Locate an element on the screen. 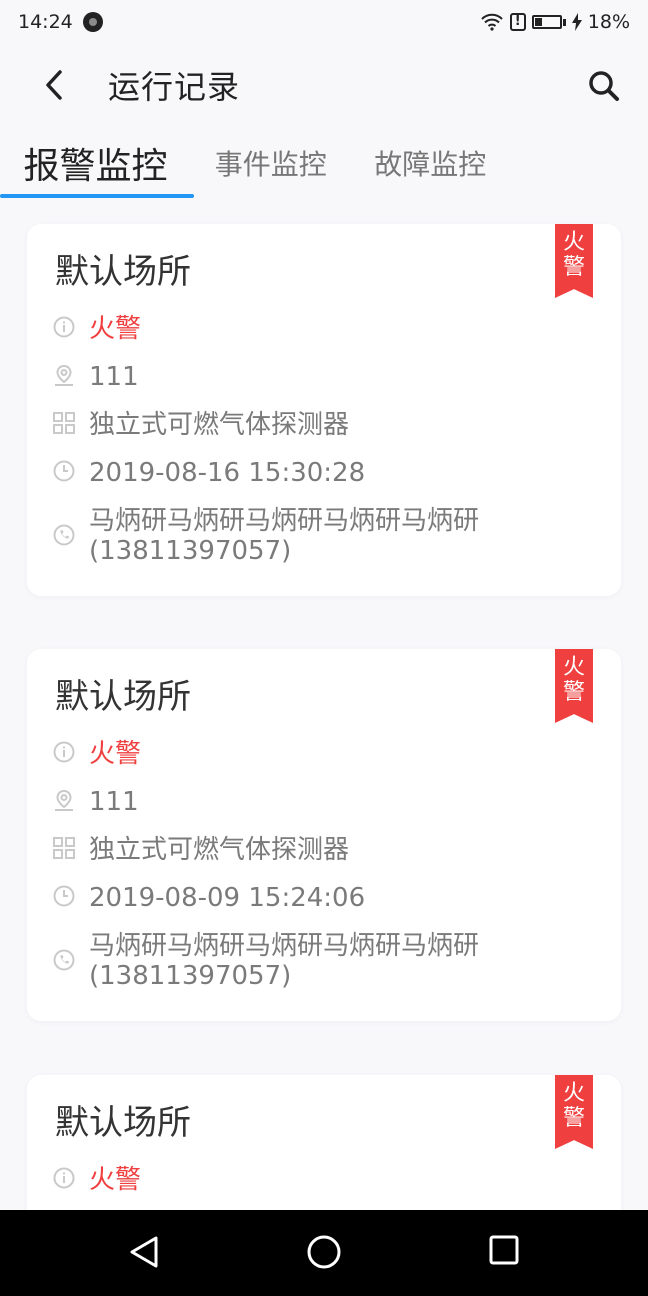 The image size is (648, 1296). tab-bar: 报警监控 事件监控 故障监控 is located at coordinates (255, 163).